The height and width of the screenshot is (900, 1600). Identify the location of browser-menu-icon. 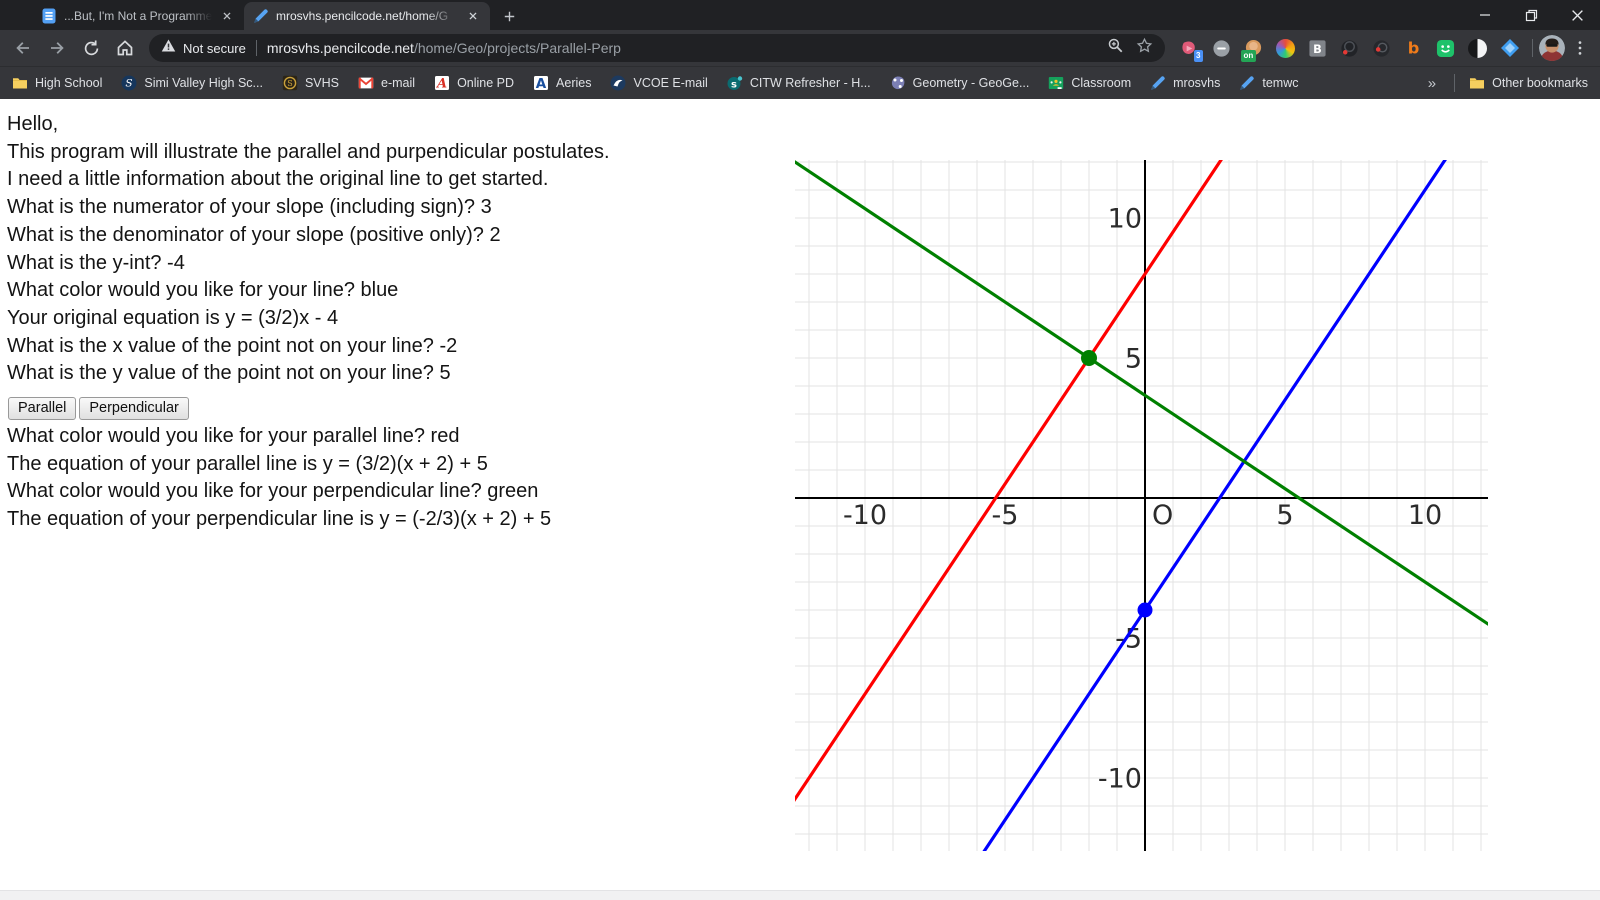
(1580, 48).